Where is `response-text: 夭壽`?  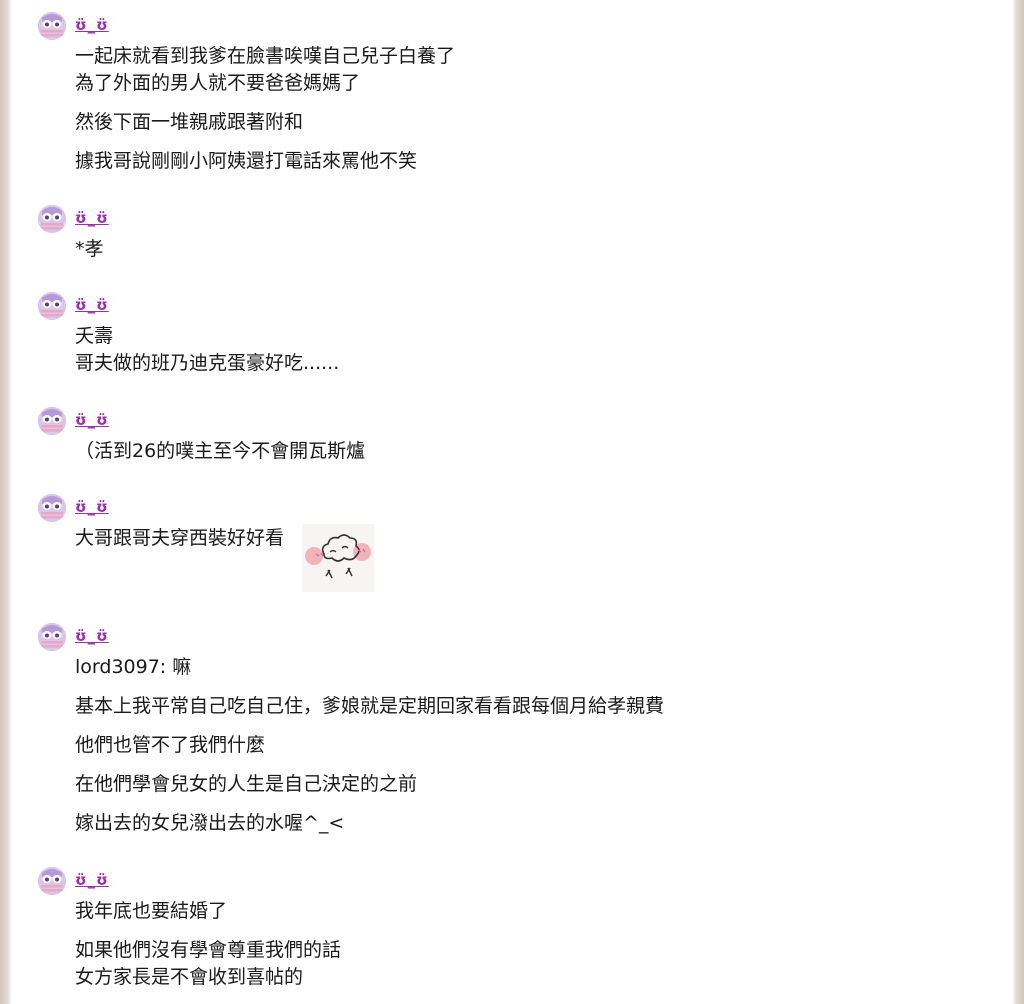 response-text: 夭壽 is located at coordinates (94, 336).